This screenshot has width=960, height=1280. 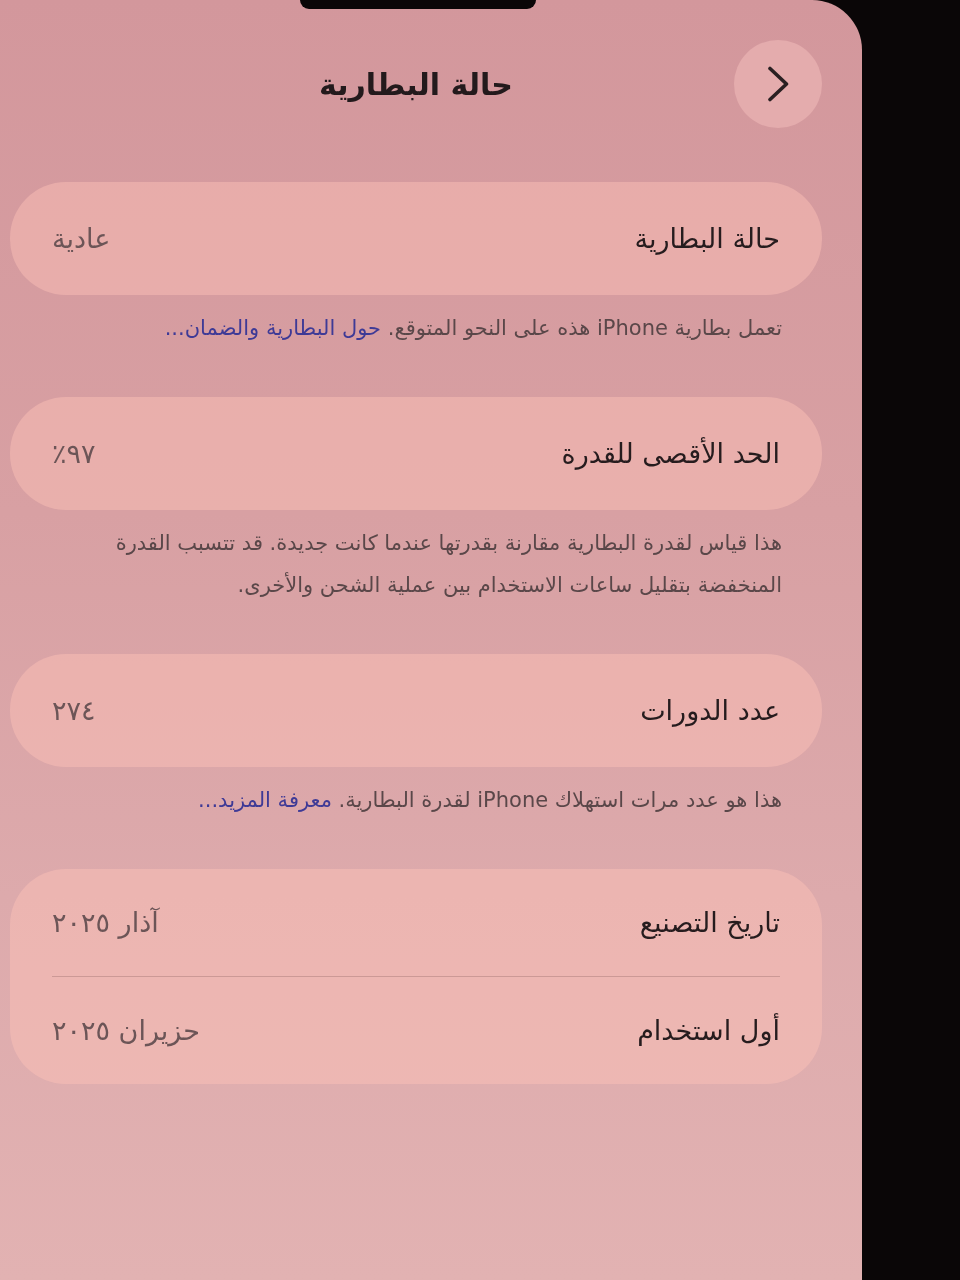 What do you see at coordinates (709, 922) in the screenshot?
I see `row-label: تاريخ التصنيع` at bounding box center [709, 922].